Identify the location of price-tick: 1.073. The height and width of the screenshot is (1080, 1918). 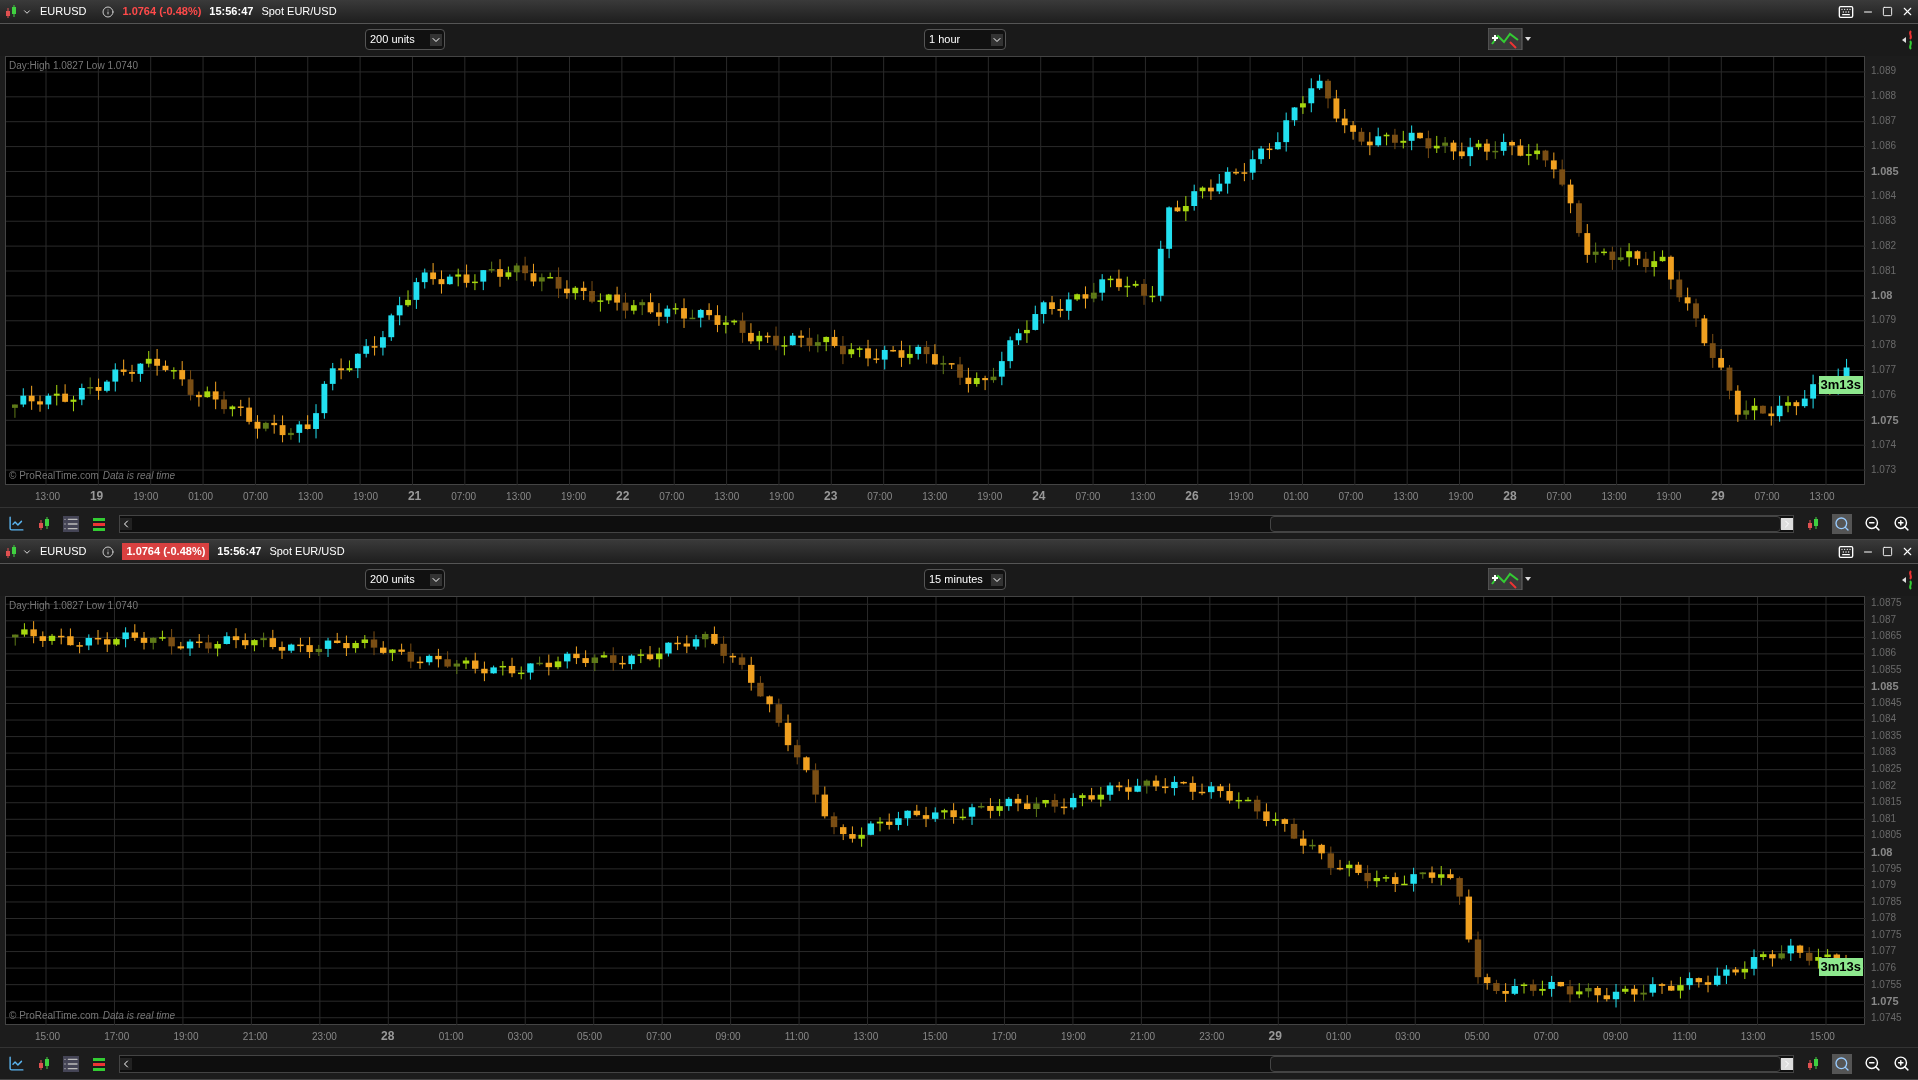
(1884, 470).